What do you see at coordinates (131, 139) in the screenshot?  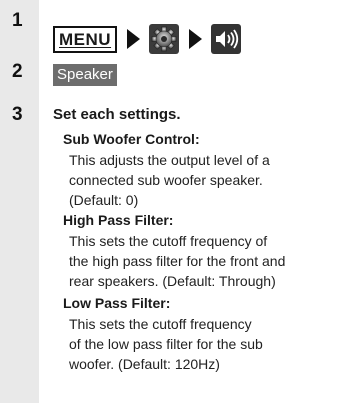 I see `term-sub-woofer-control: Sub Woofer Control:` at bounding box center [131, 139].